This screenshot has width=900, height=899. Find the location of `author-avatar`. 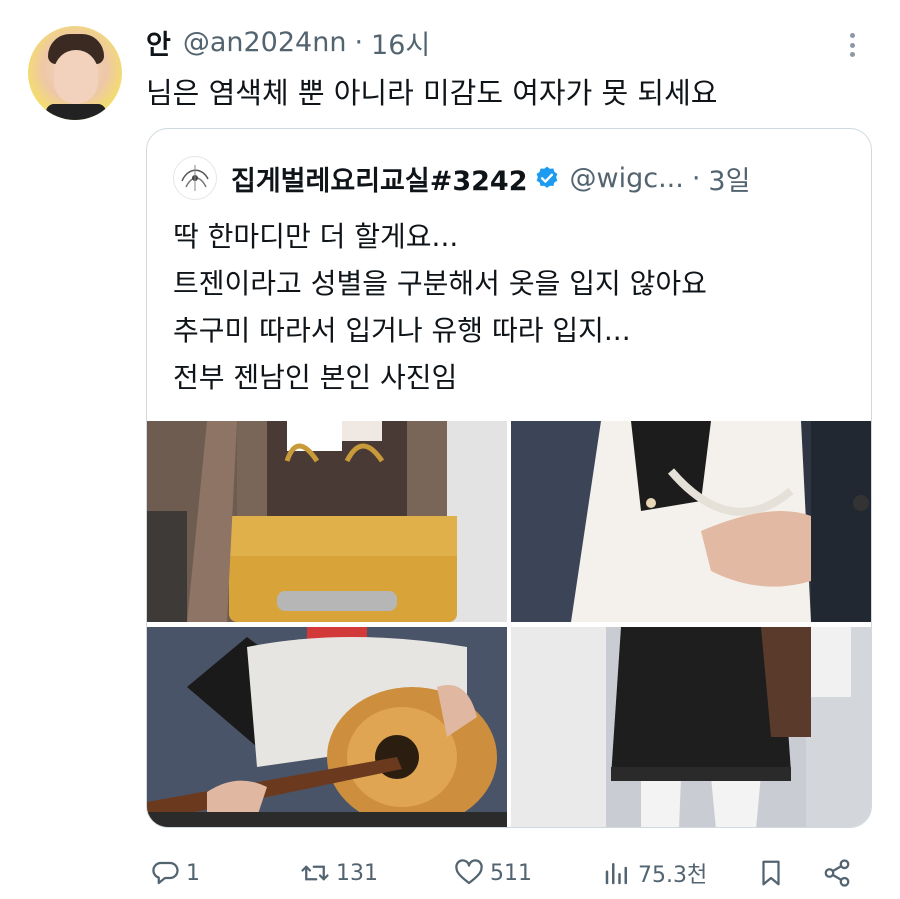

author-avatar is located at coordinates (75, 73).